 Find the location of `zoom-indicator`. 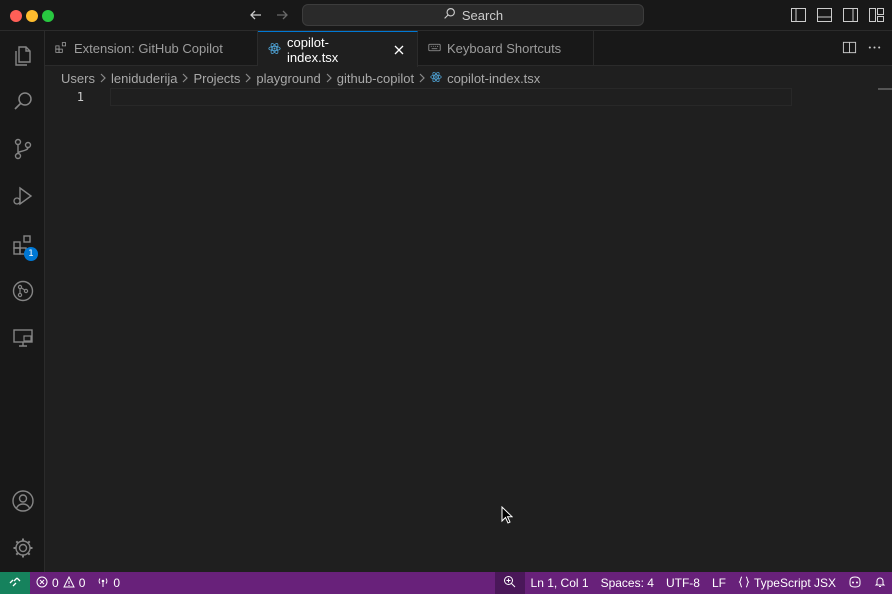

zoom-indicator is located at coordinates (509, 583).